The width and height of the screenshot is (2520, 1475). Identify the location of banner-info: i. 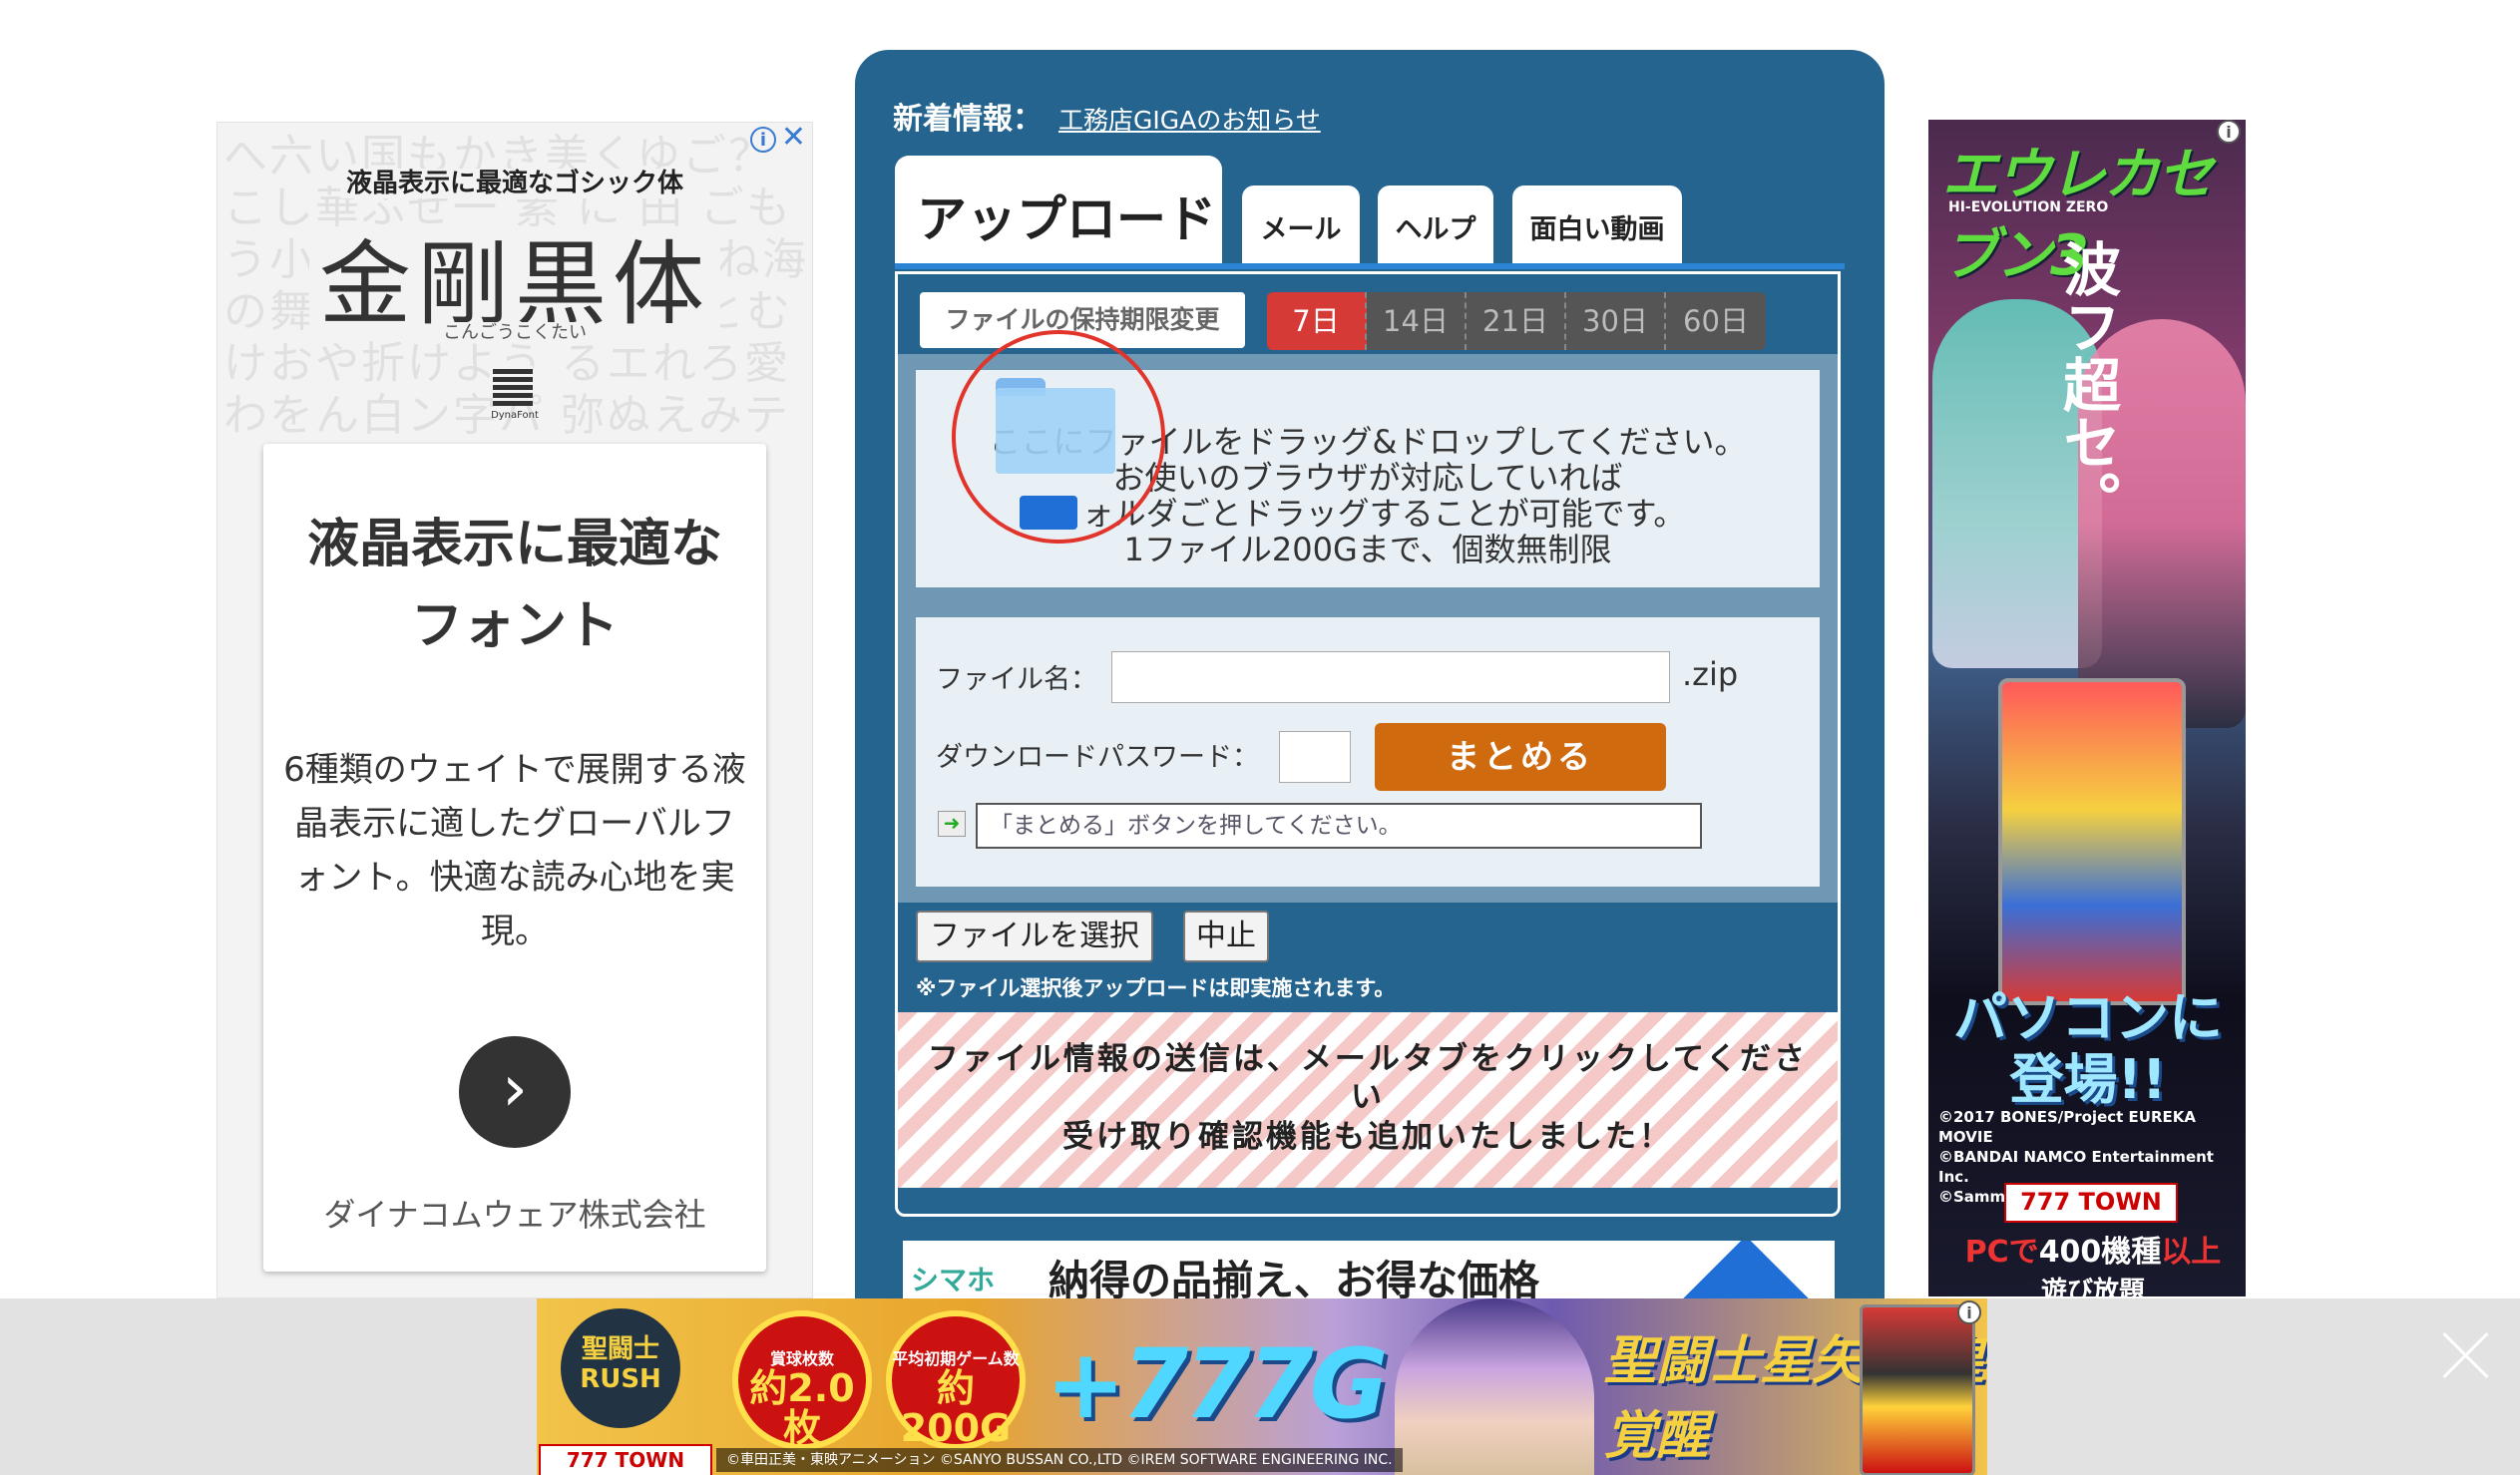
(1969, 1312).